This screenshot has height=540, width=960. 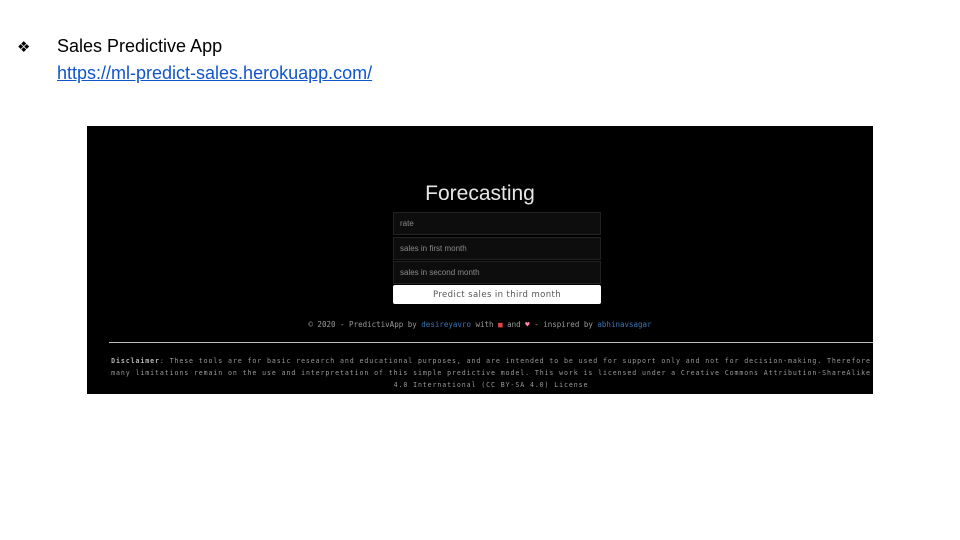 I want to click on page-title: Forecasting, so click(x=480, y=193).